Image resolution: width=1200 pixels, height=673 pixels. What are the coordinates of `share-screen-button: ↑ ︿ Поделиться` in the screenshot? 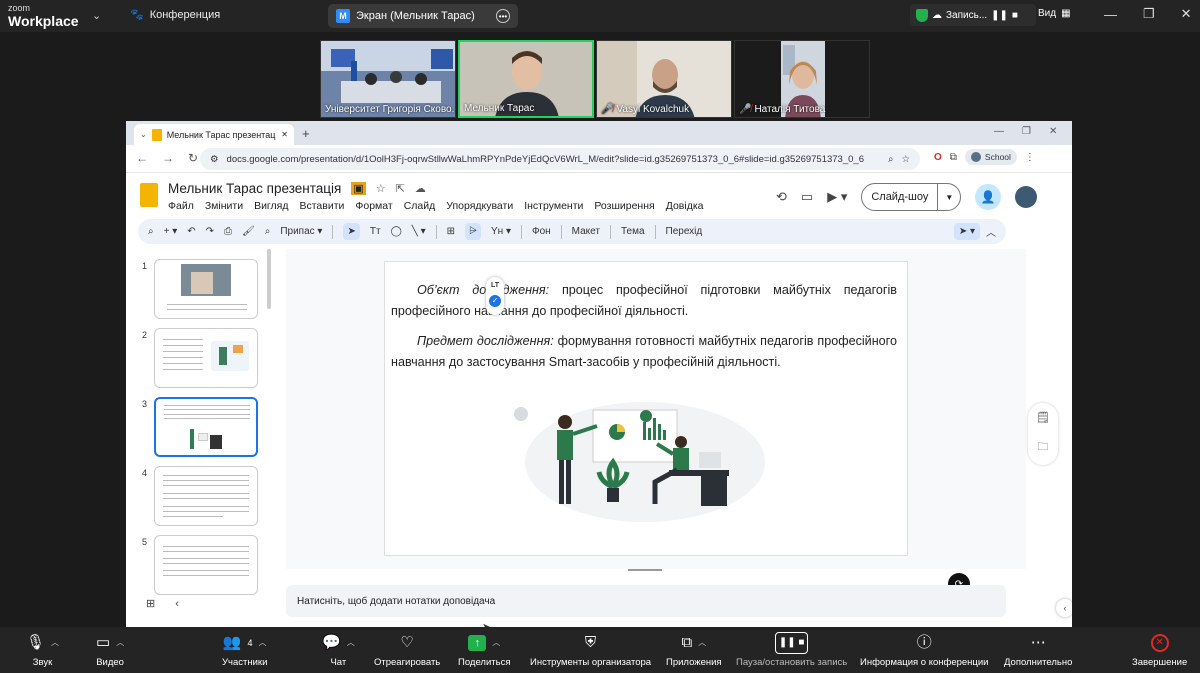 It's located at (484, 650).